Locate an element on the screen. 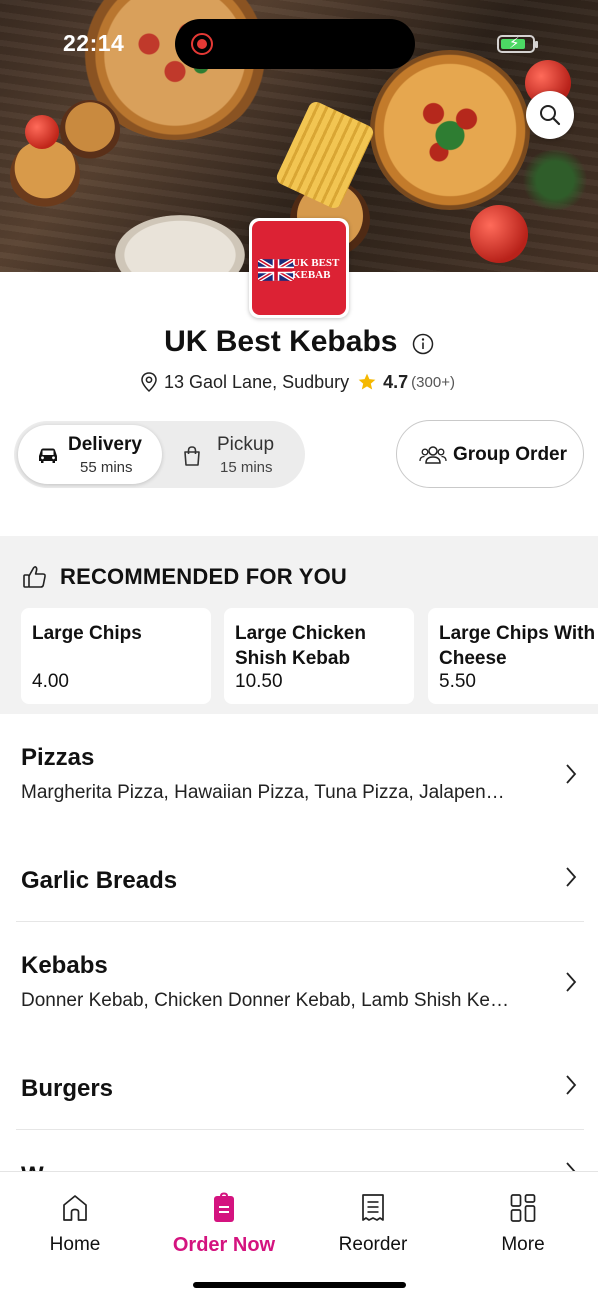  category-name: Burgers is located at coordinates (67, 1088).